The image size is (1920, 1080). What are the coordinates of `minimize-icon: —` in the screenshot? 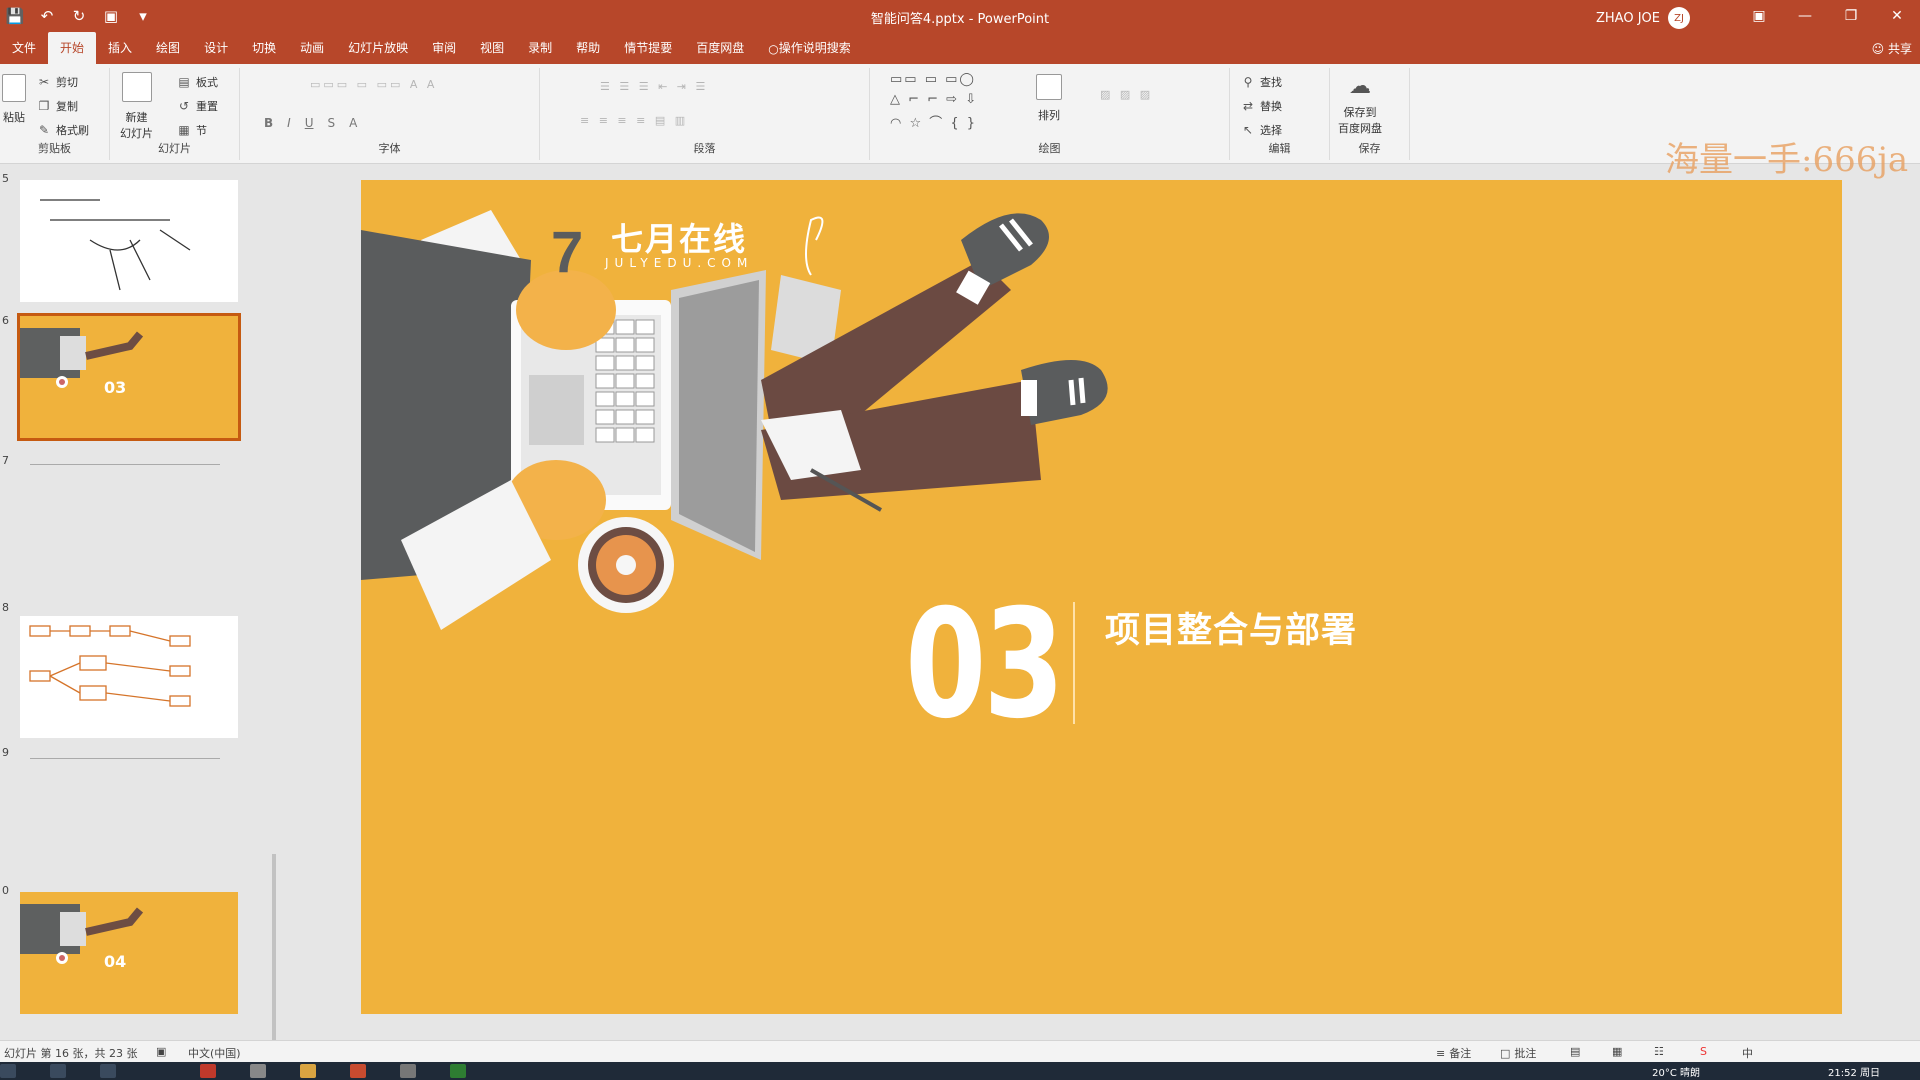 It's located at (1805, 16).